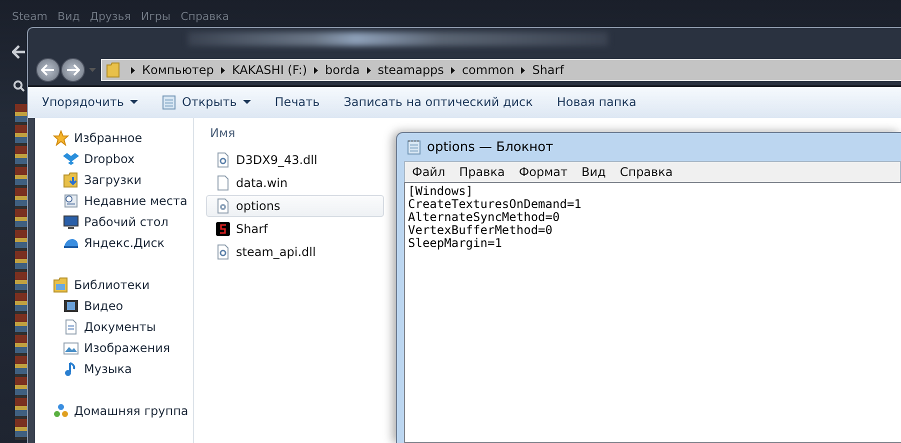 This screenshot has height=443, width=901. What do you see at coordinates (488, 70) in the screenshot?
I see `breadcrumb-item: common` at bounding box center [488, 70].